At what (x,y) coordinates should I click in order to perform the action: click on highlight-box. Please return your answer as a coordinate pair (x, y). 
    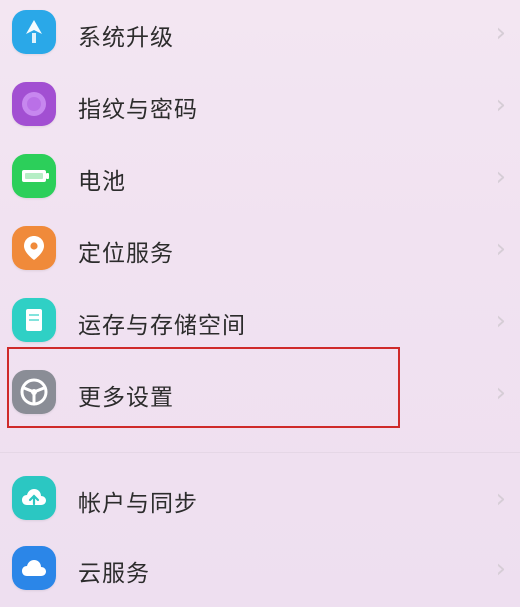
    Looking at the image, I should click on (203, 387).